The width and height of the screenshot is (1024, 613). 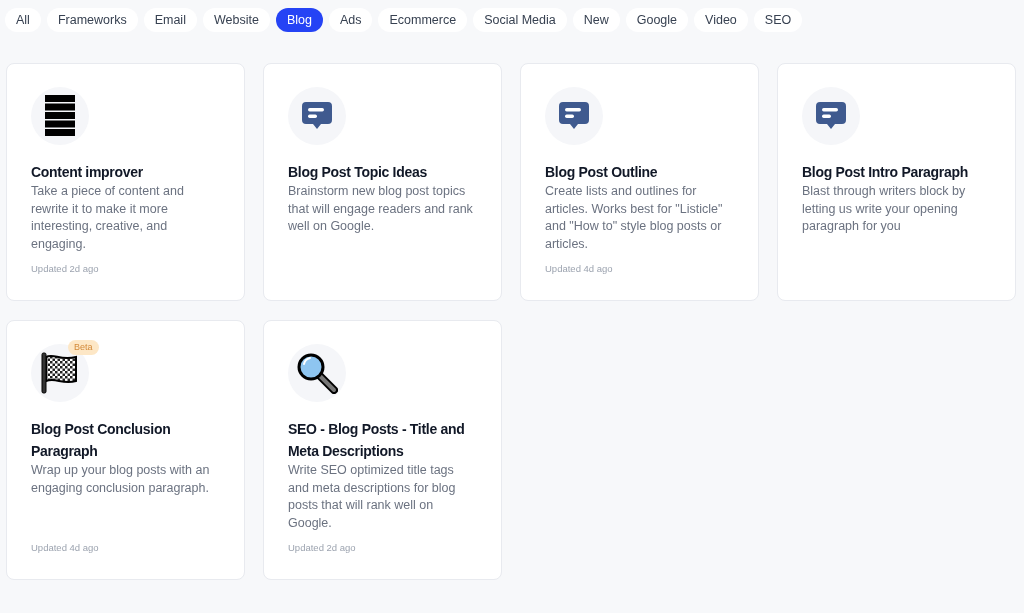 I want to click on filter-tab: New, so click(x=596, y=20).